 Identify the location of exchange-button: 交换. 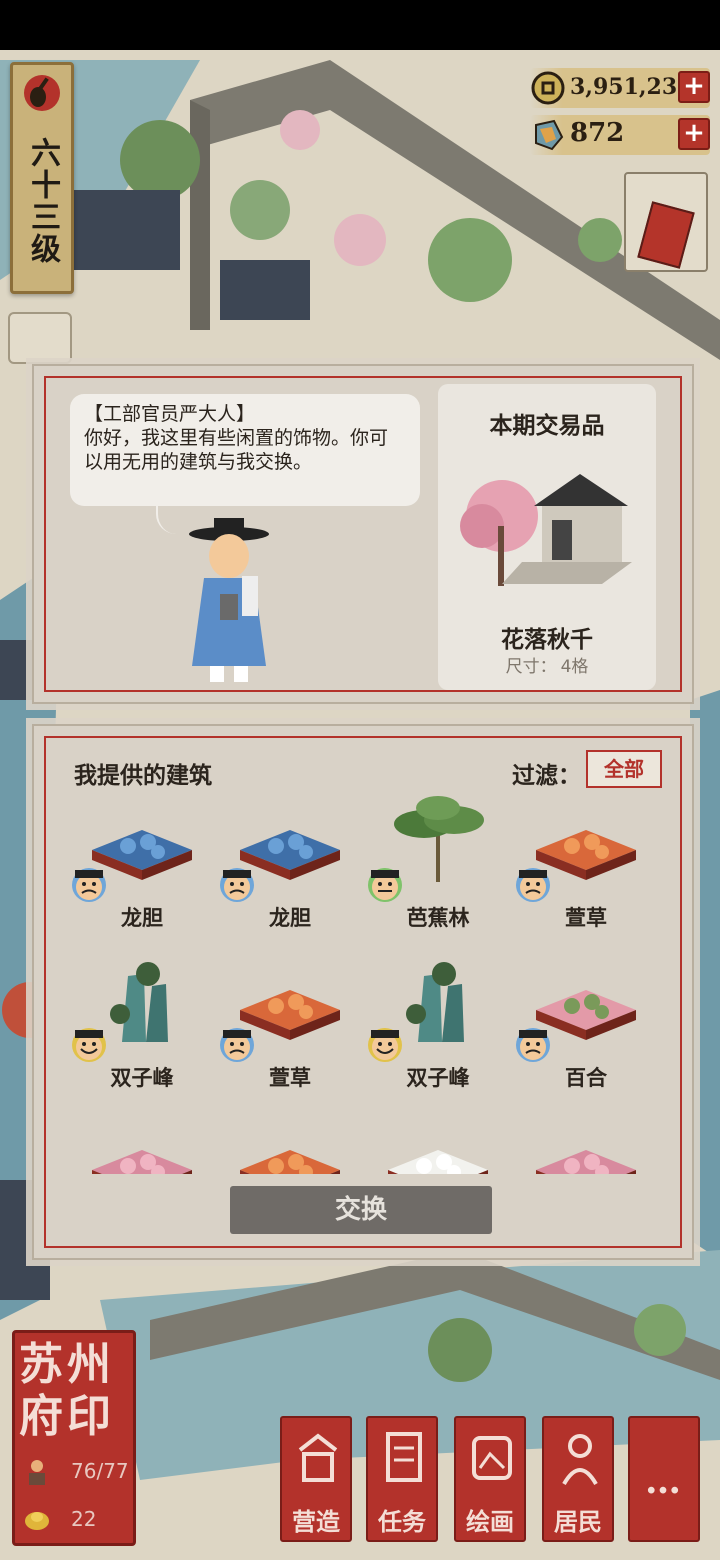
(361, 1210).